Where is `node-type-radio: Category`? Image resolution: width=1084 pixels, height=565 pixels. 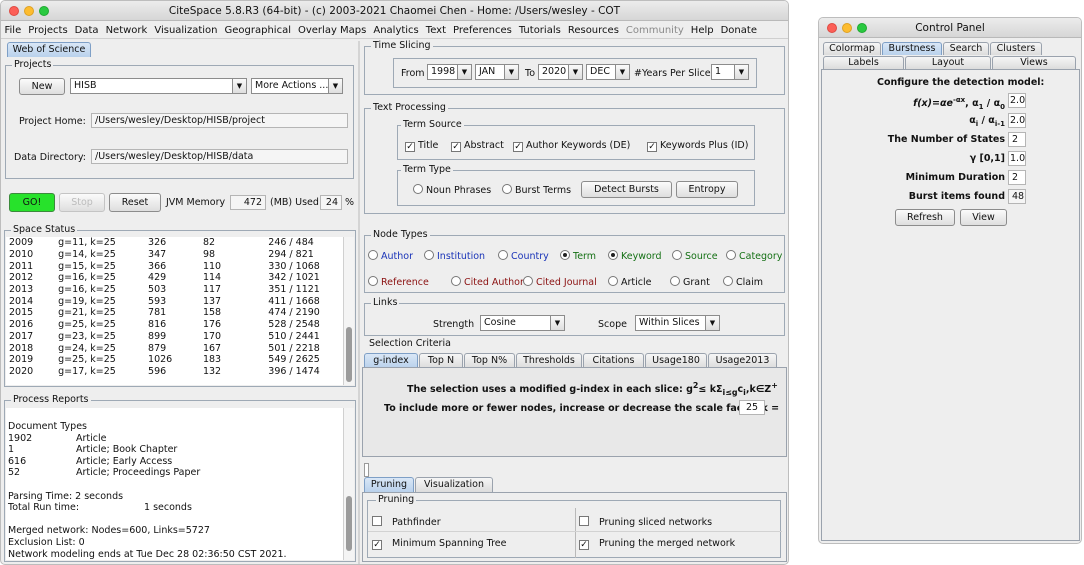
node-type-radio: Category is located at coordinates (754, 256).